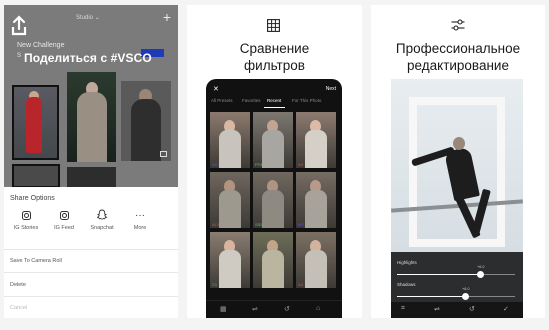  What do you see at coordinates (456, 293) in the screenshot?
I see `shadows-slider: +6.0` at bounding box center [456, 293].